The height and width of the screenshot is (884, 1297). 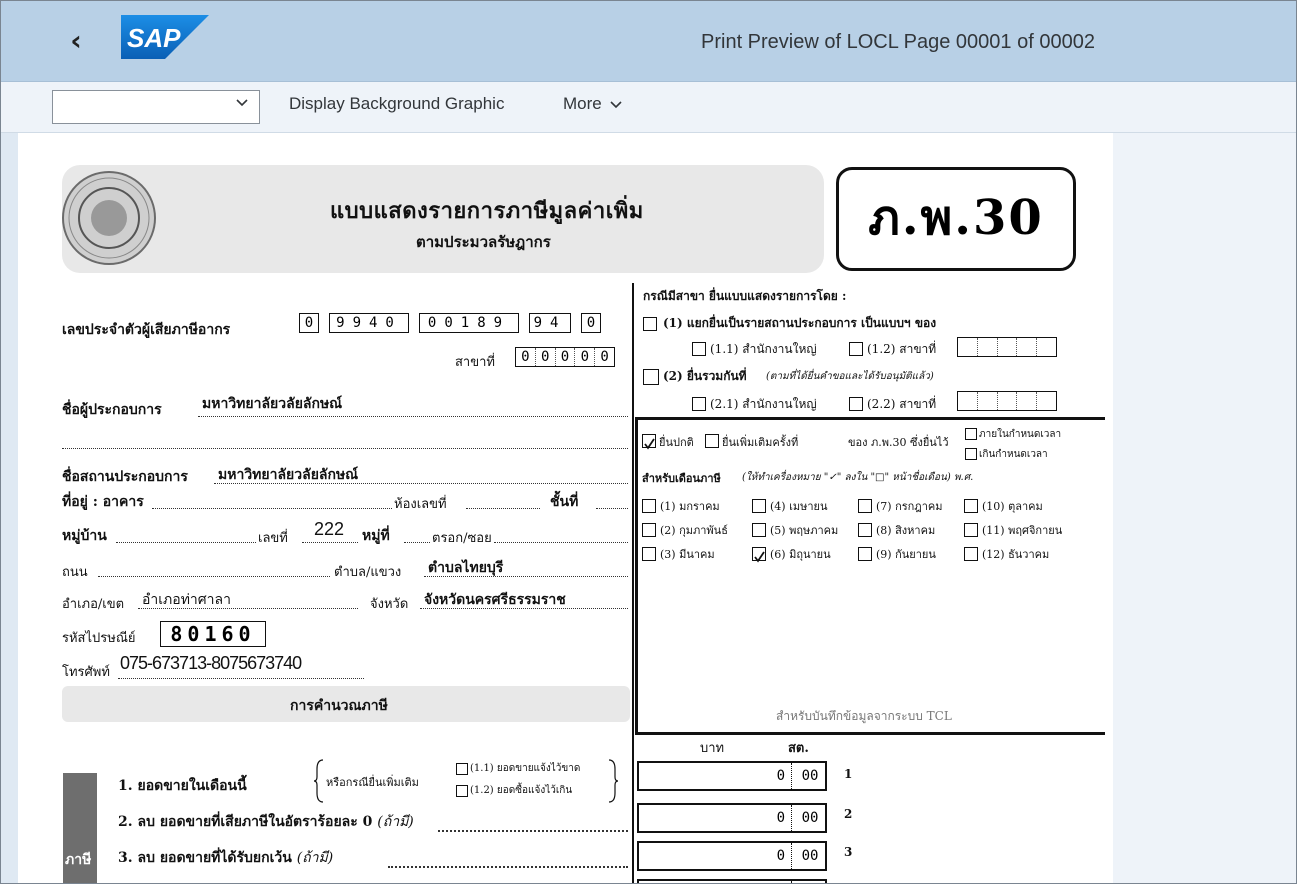 What do you see at coordinates (521, 790) in the screenshot?
I see `line1-2-label: (1.2) ยอดซื้อแจ้งไว้เกิน` at bounding box center [521, 790].